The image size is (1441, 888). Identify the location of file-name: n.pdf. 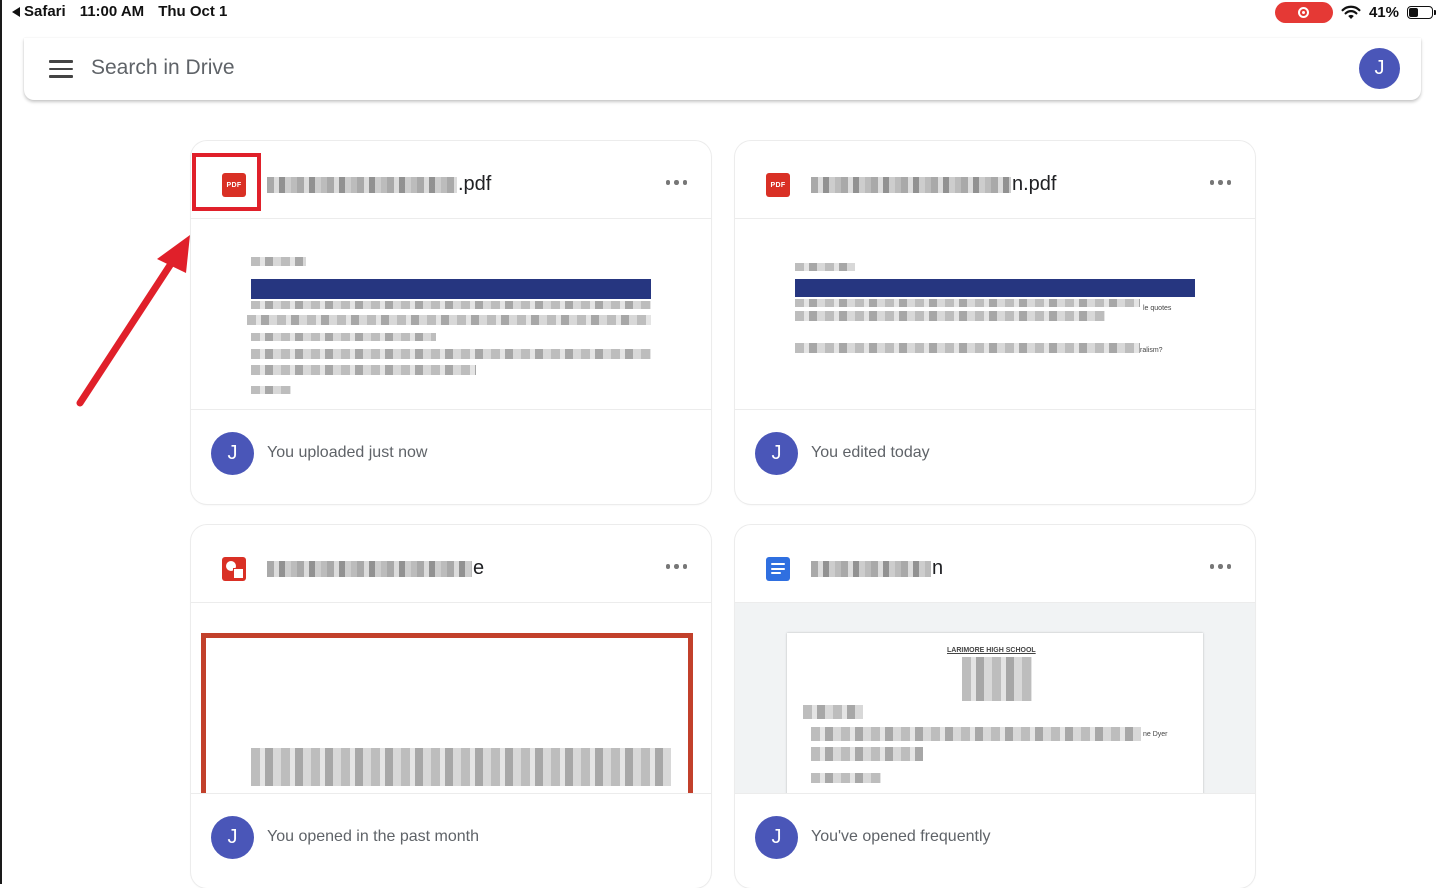
(933, 184).